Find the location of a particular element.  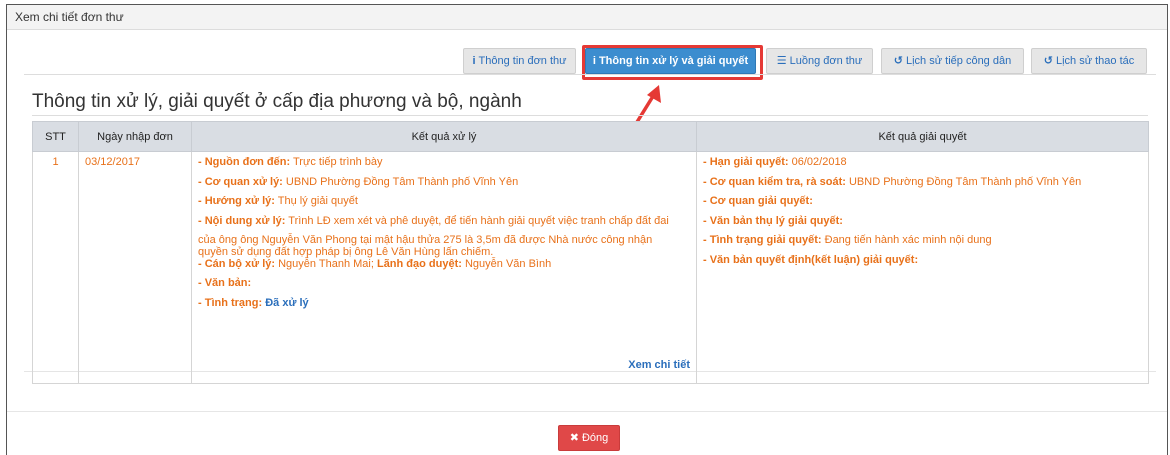

co-quan-giai-quyet-line: - Cơ quan giải quyết: is located at coordinates (758, 201).